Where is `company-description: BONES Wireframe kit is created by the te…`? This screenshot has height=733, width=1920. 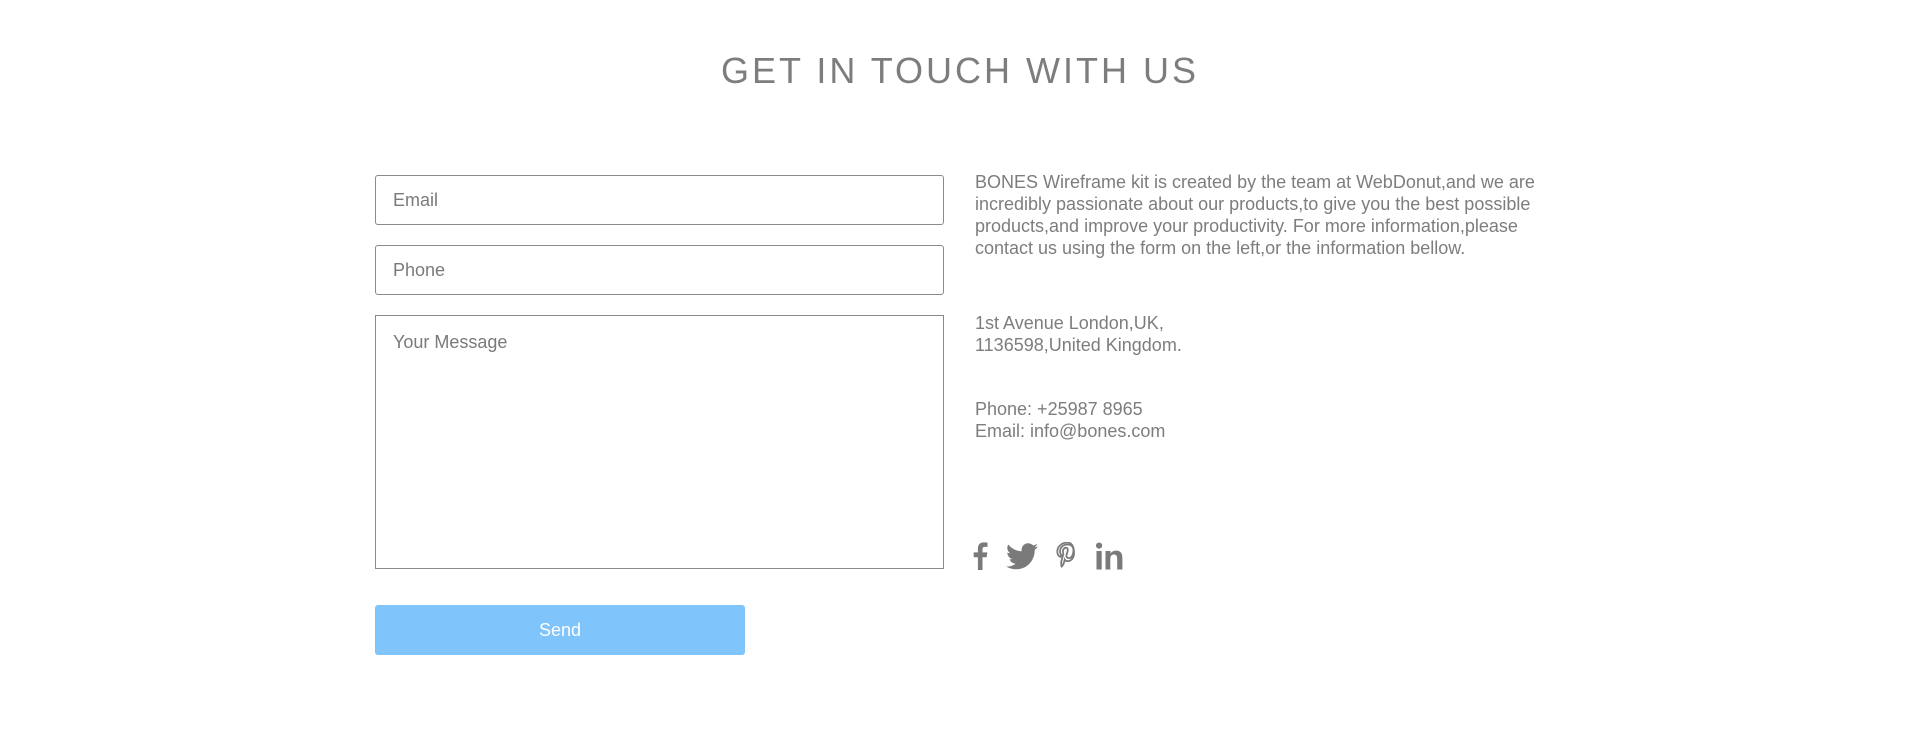 company-description: BONES Wireframe kit is created by the te… is located at coordinates (1255, 215).